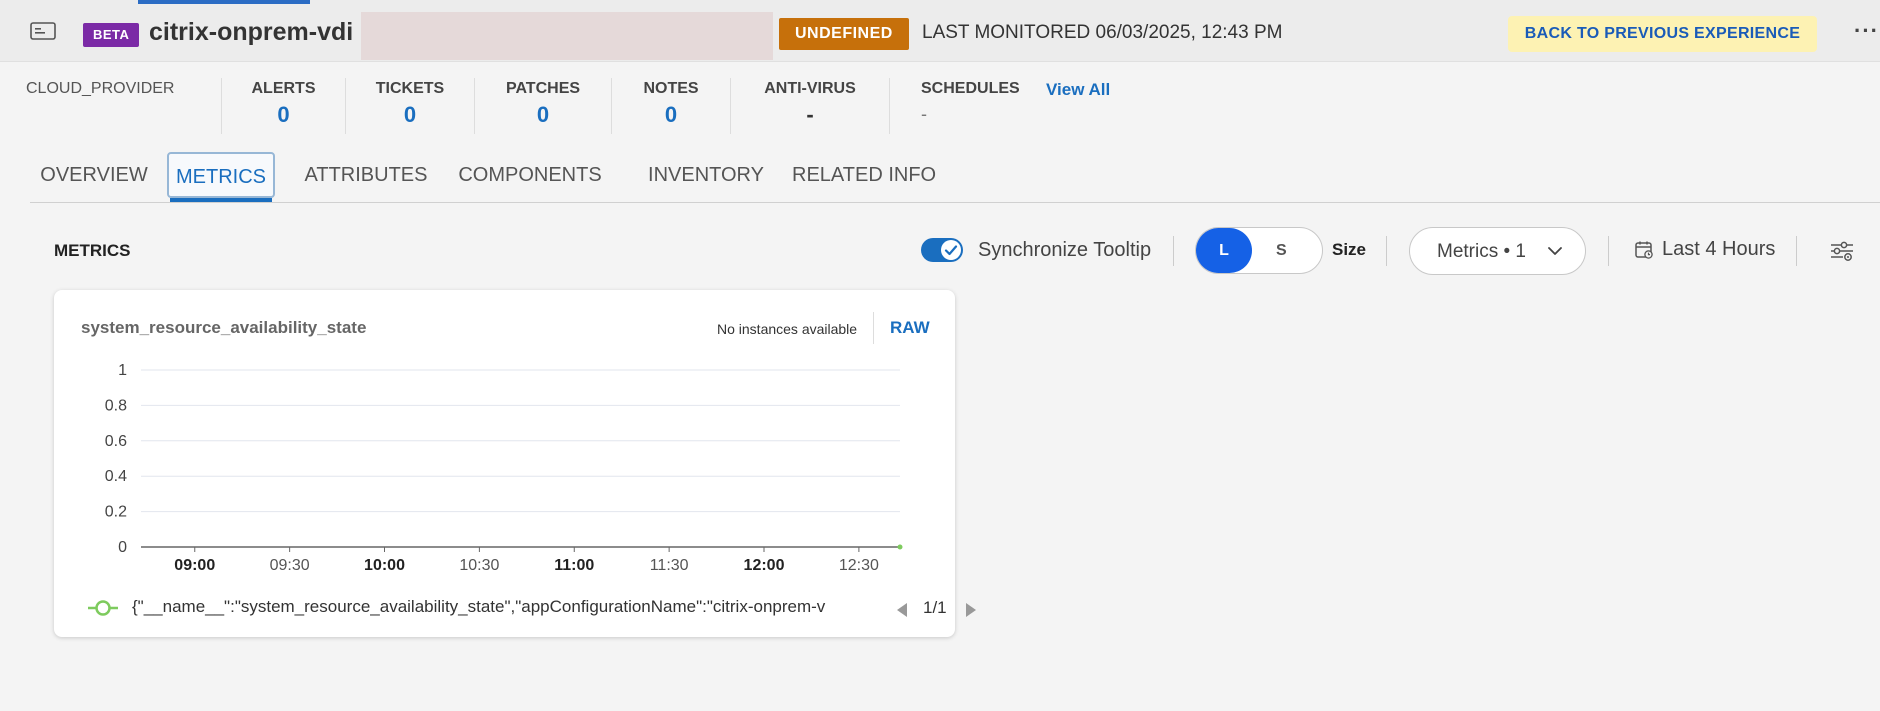 This screenshot has width=1880, height=711. What do you see at coordinates (116, 405) in the screenshot?
I see `y-tick-label: 0.8` at bounding box center [116, 405].